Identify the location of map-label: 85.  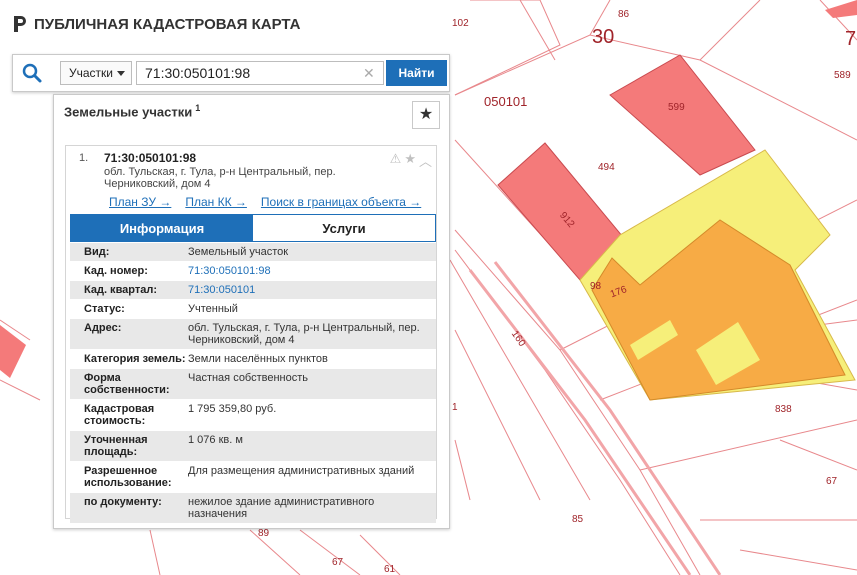
(578, 519).